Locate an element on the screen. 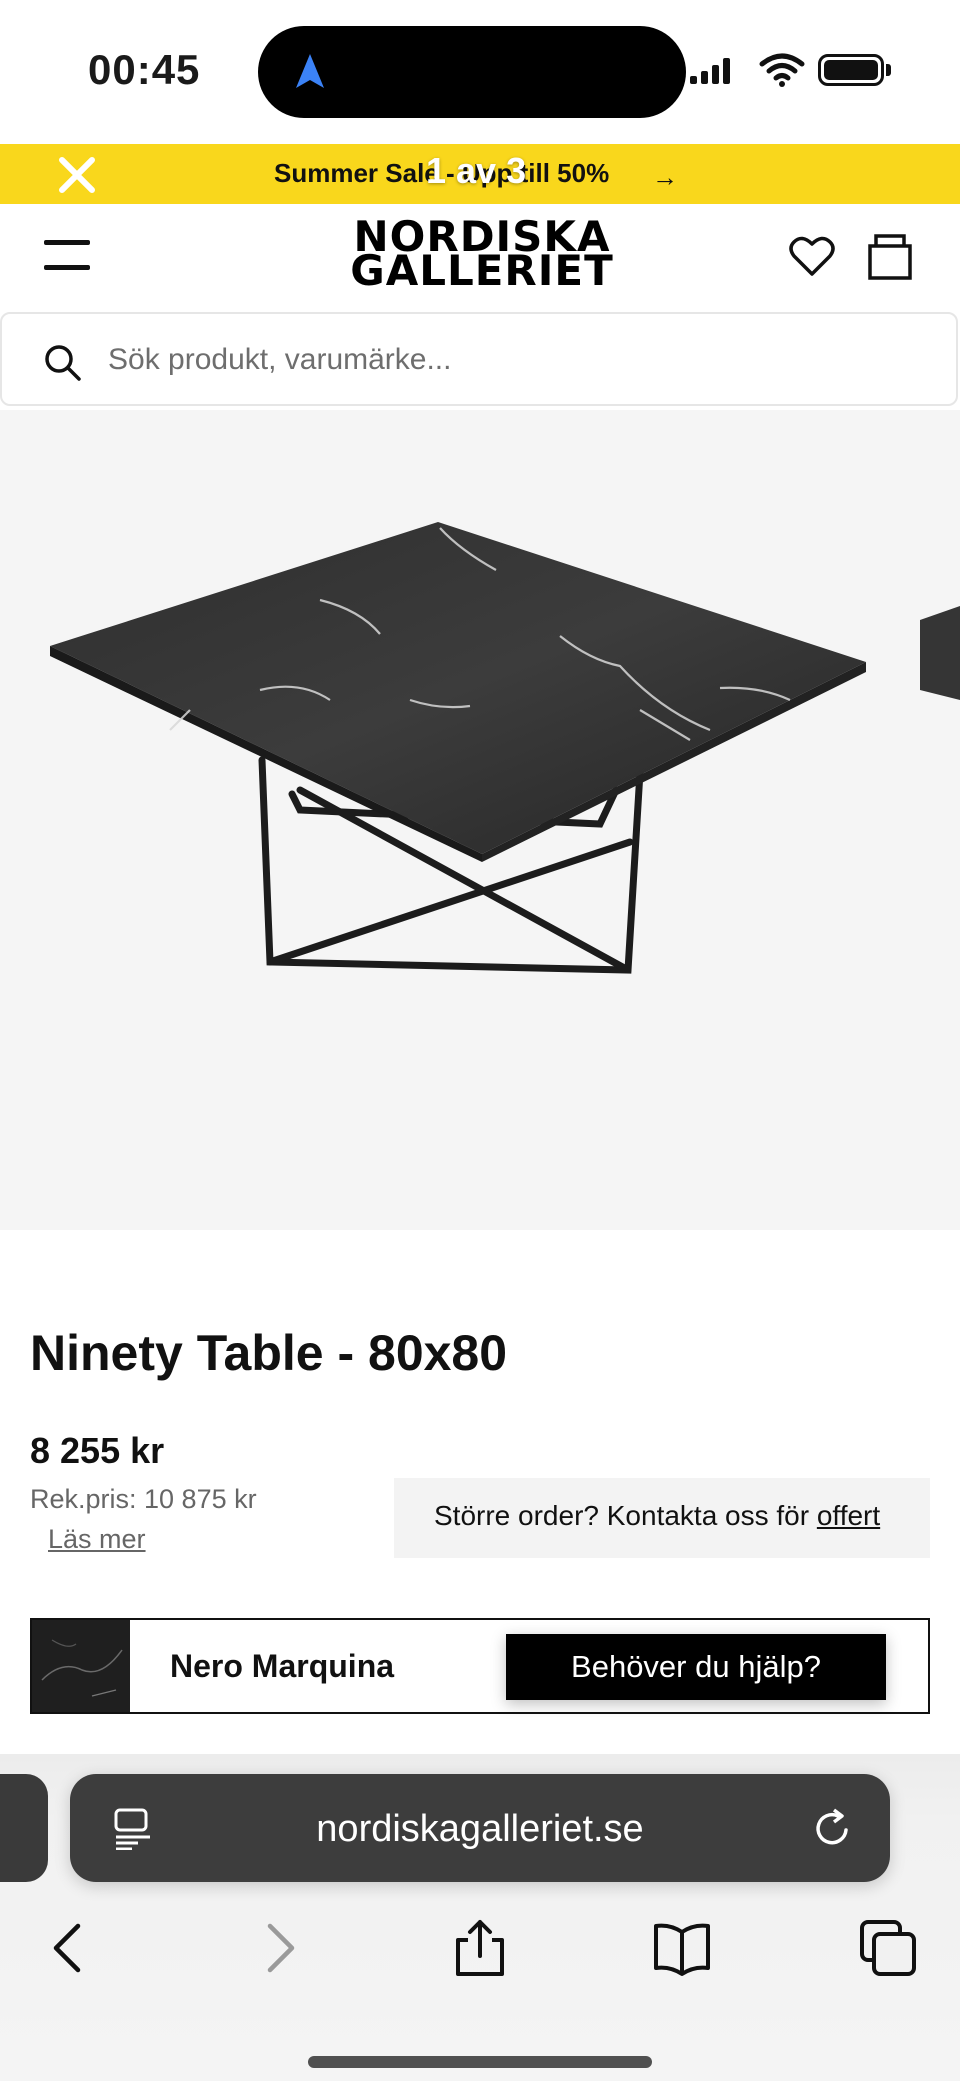 The image size is (960, 2081). bag-icon is located at coordinates (890, 256).